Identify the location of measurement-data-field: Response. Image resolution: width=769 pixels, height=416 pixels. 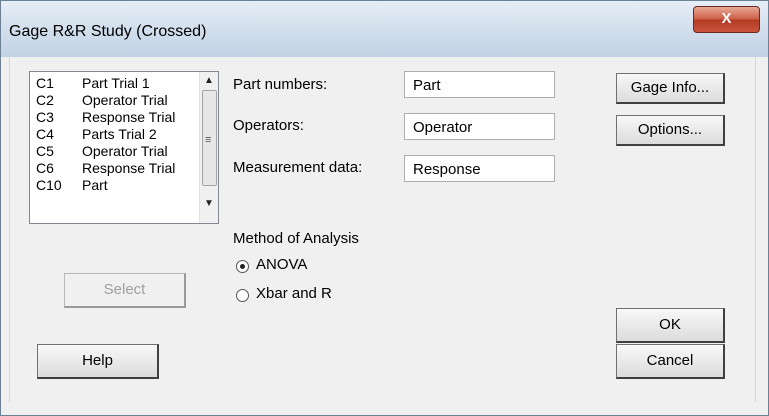
(479, 168).